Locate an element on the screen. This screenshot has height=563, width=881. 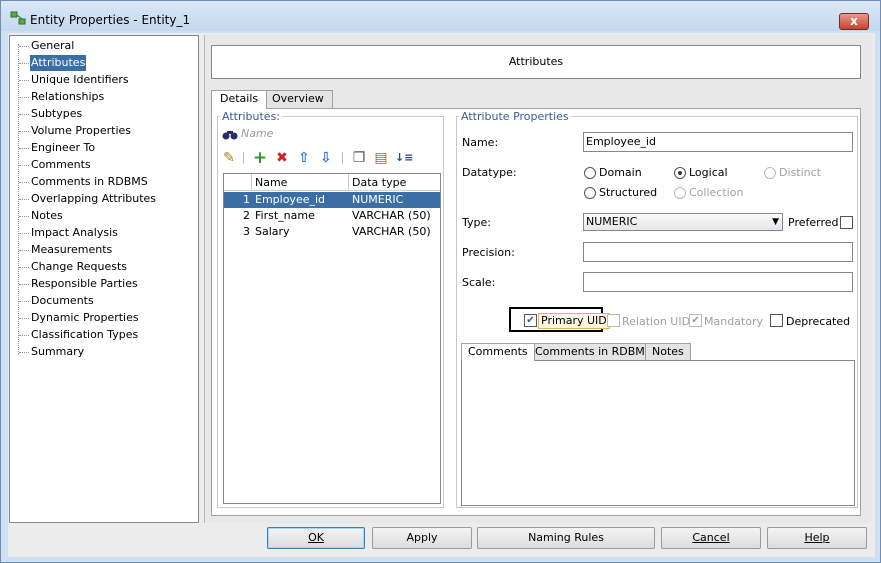
nav-item-notes: Notes is located at coordinates (47, 216).